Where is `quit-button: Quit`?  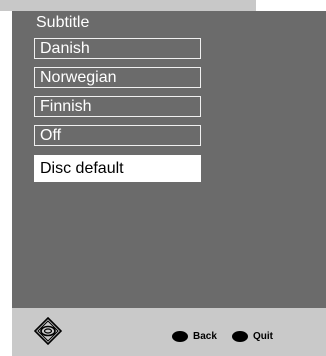 quit-button: Quit is located at coordinates (252, 336).